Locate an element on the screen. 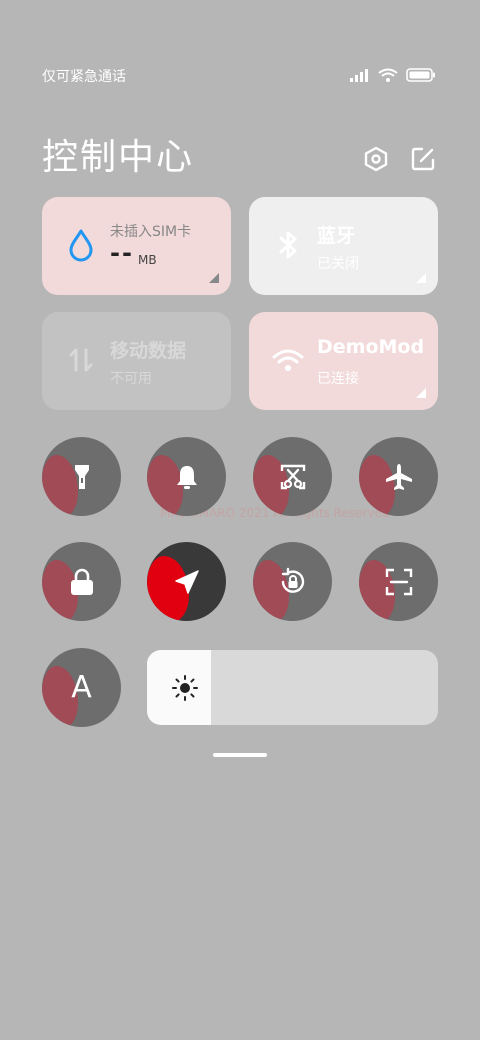  lock-screen-toggle is located at coordinates (81, 581).